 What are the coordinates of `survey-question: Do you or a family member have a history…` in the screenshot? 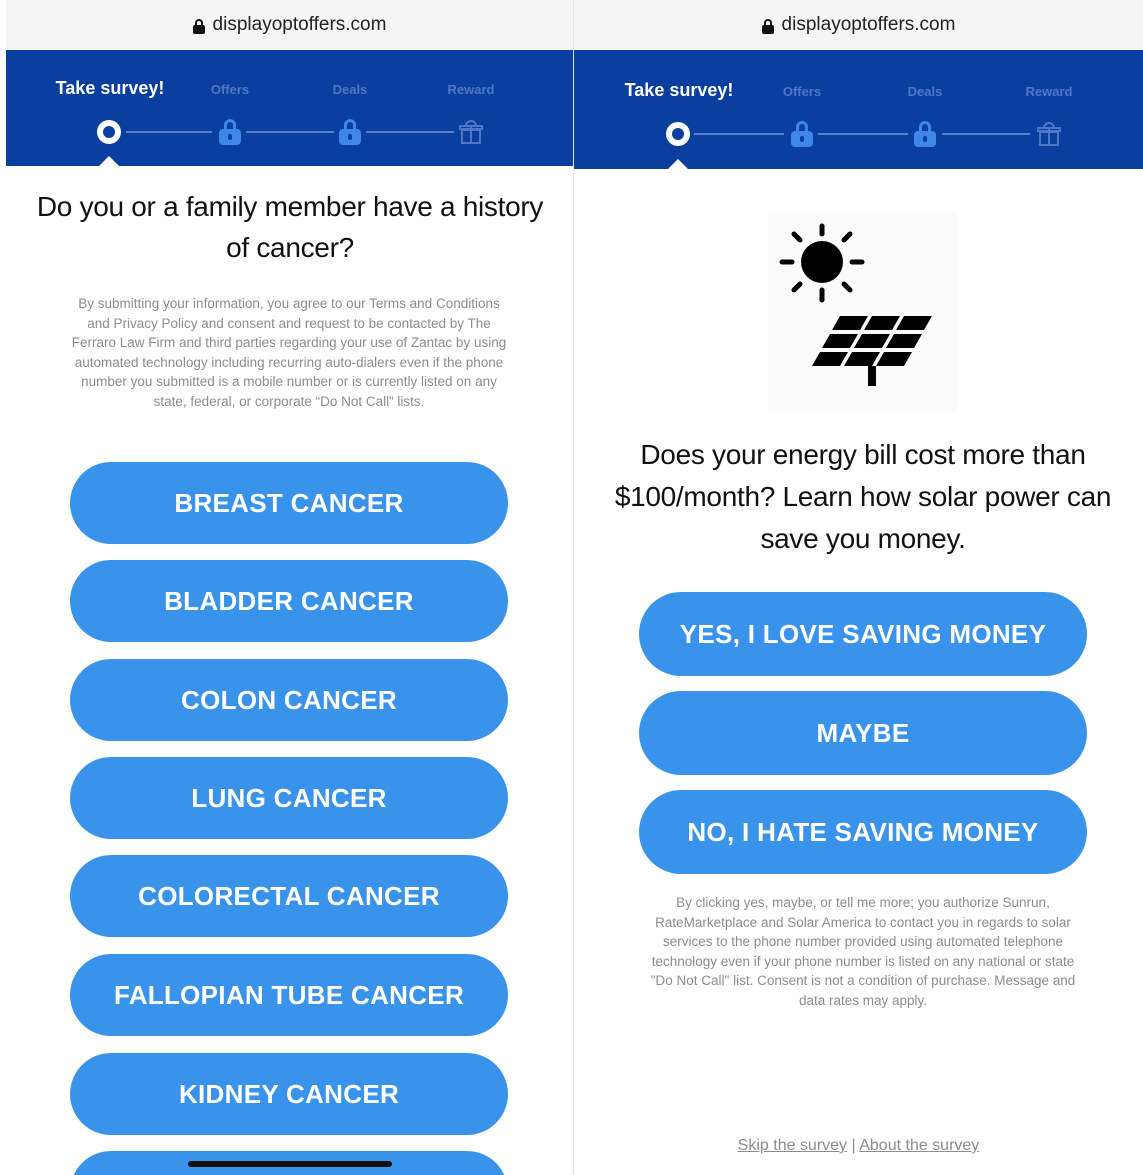 It's located at (290, 227).